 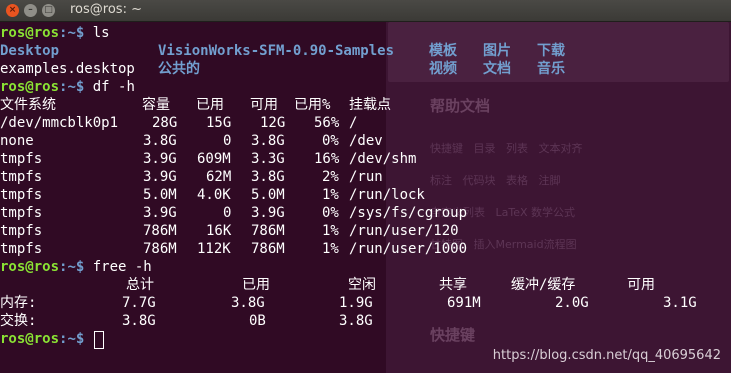 I want to click on ls-entry: 音乐, so click(x=551, y=69).